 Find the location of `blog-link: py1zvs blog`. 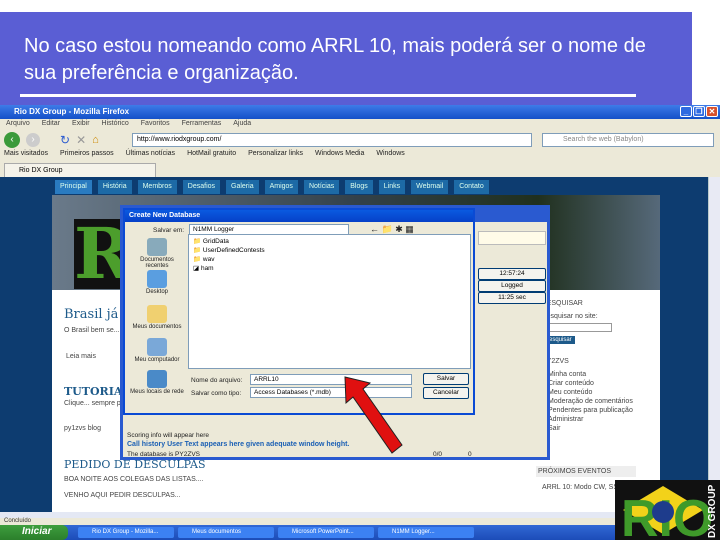

blog-link: py1zvs blog is located at coordinates (82, 428).